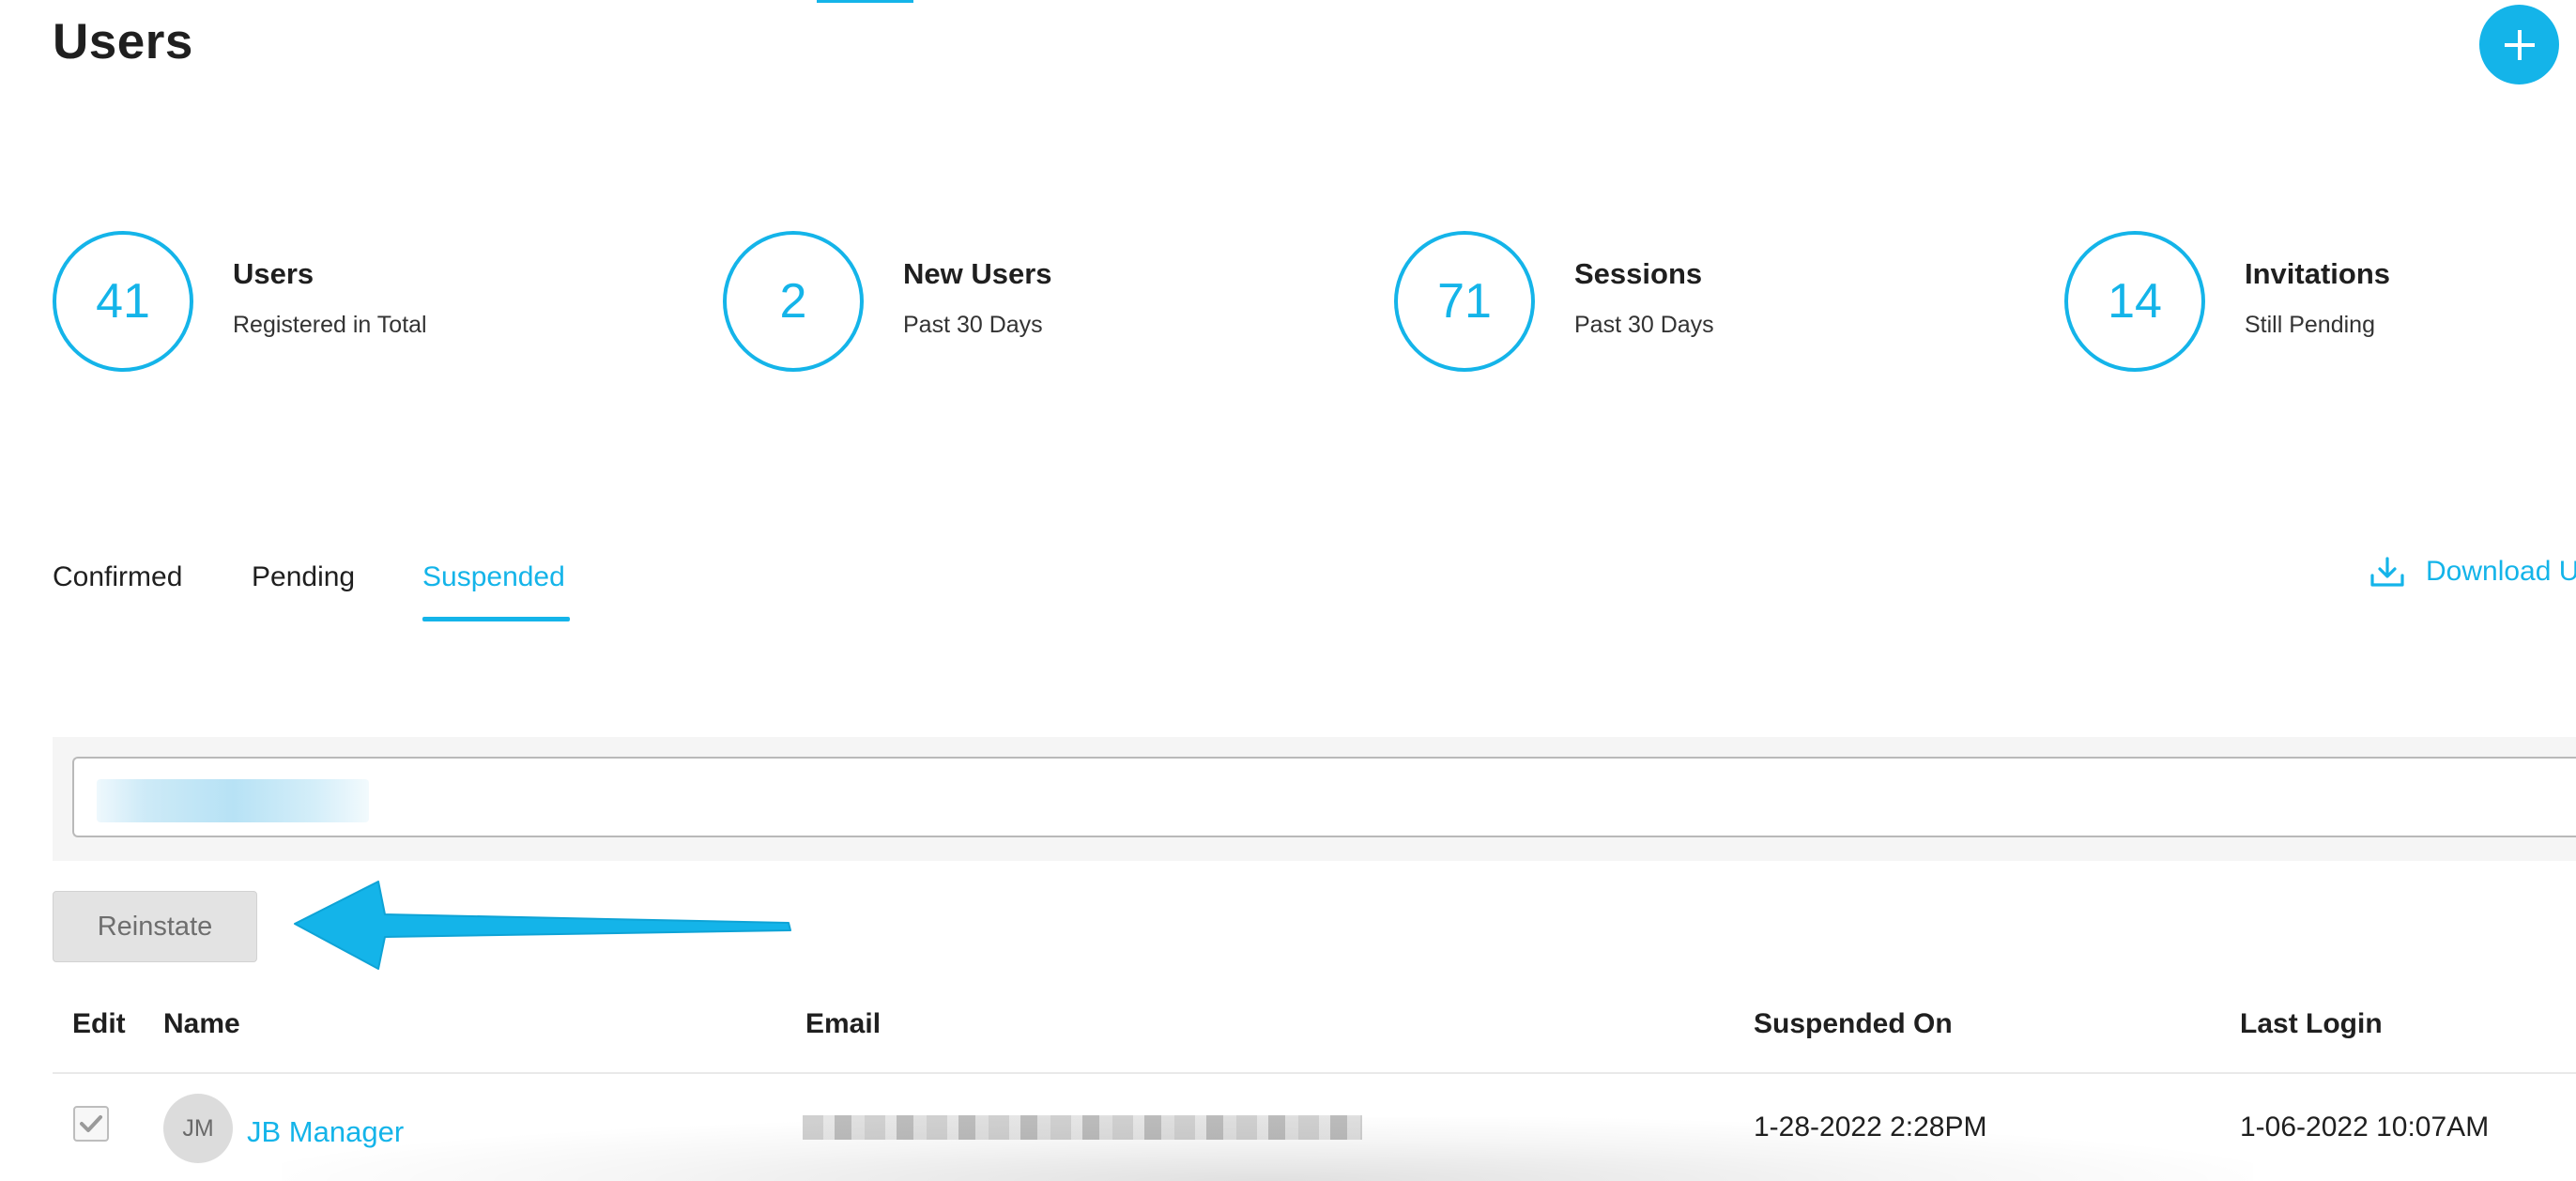  What do you see at coordinates (123, 301) in the screenshot?
I see `stat-value: 41` at bounding box center [123, 301].